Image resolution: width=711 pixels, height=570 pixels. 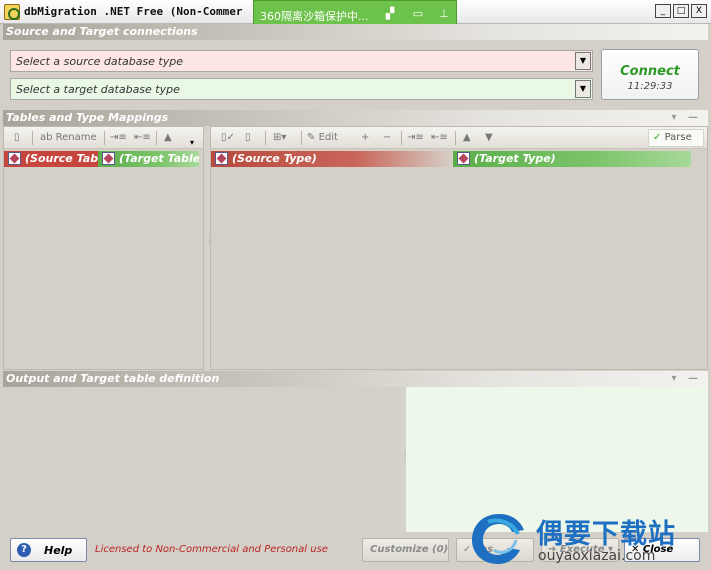 I want to click on target-db-placeholder: Select a target database type, so click(x=98, y=89).